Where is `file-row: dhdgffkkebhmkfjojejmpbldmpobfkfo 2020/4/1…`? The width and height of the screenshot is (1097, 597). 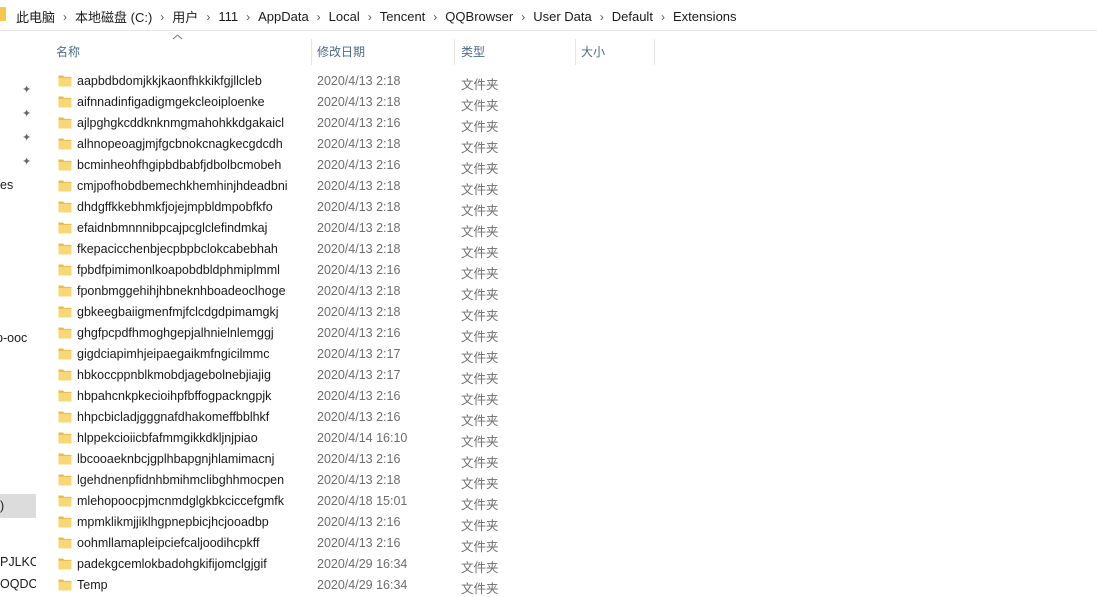 file-row: dhdgffkkebhmkfjojejmpbldmpobfkfo 2020/4/1… is located at coordinates (550, 207).